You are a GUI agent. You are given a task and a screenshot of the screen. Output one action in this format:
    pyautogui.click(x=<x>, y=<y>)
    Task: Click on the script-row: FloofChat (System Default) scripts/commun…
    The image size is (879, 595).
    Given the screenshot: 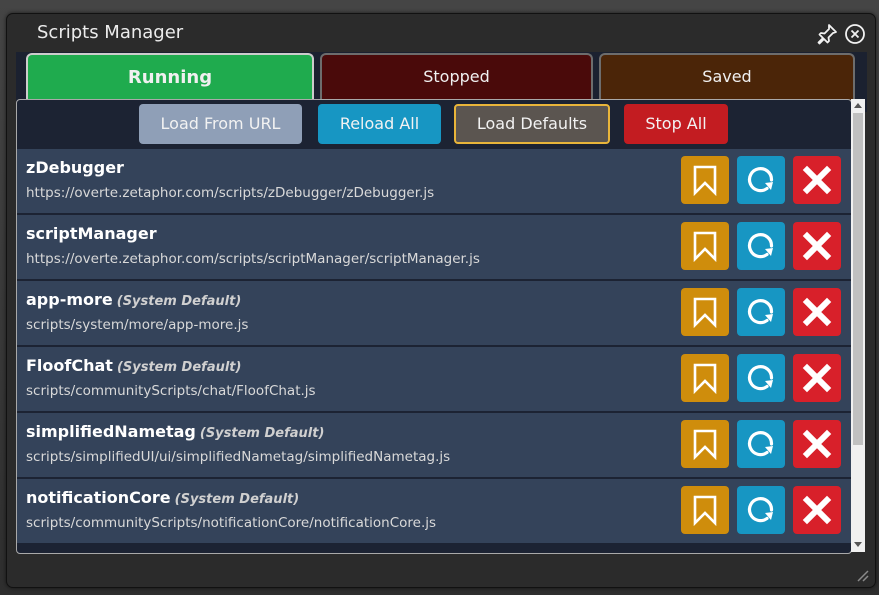 What is the action you would take?
    pyautogui.click(x=434, y=380)
    